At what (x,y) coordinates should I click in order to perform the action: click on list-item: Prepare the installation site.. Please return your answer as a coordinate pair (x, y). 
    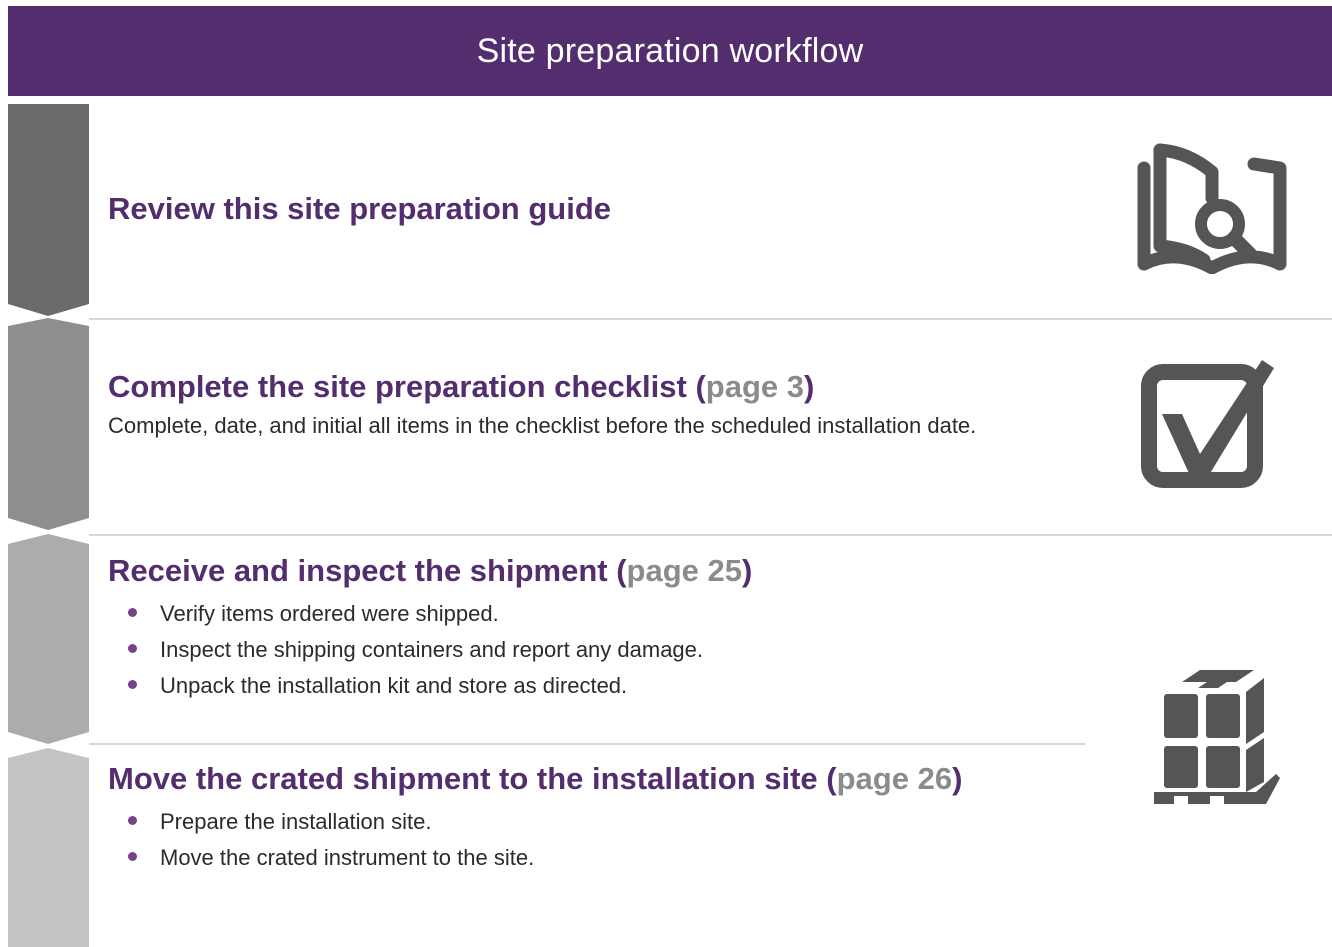
    Looking at the image, I should click on (538, 822).